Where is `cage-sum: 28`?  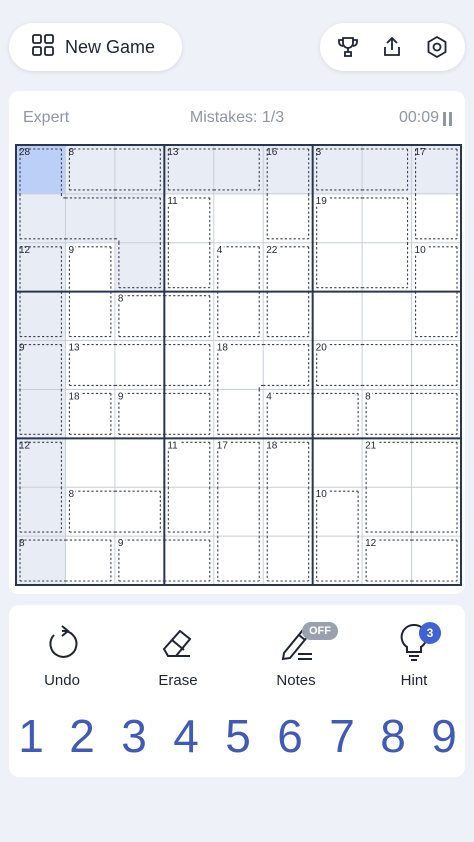 cage-sum: 28 is located at coordinates (25, 152).